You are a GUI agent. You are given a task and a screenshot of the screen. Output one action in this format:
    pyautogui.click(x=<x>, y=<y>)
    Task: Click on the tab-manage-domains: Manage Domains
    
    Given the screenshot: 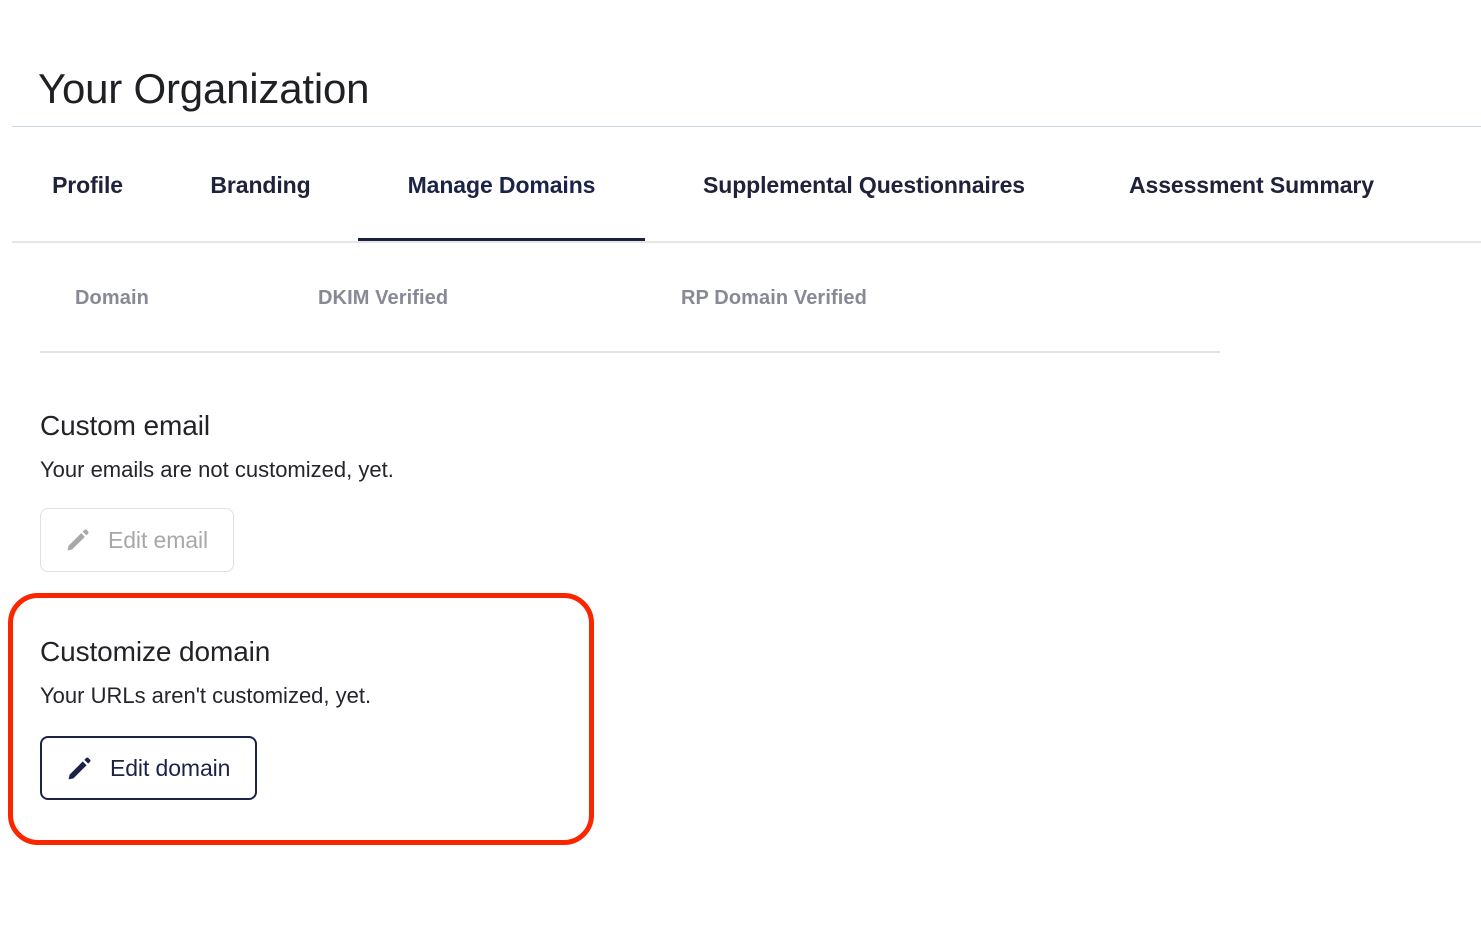 What is the action you would take?
    pyautogui.click(x=501, y=185)
    